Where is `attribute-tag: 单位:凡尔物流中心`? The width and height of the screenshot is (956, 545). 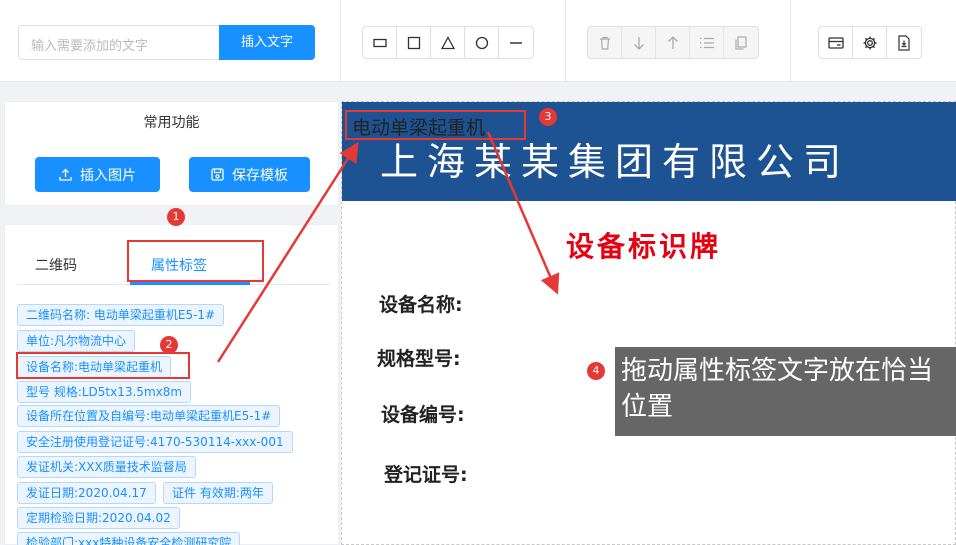 attribute-tag: 单位:凡尔物流中心 is located at coordinates (76, 341).